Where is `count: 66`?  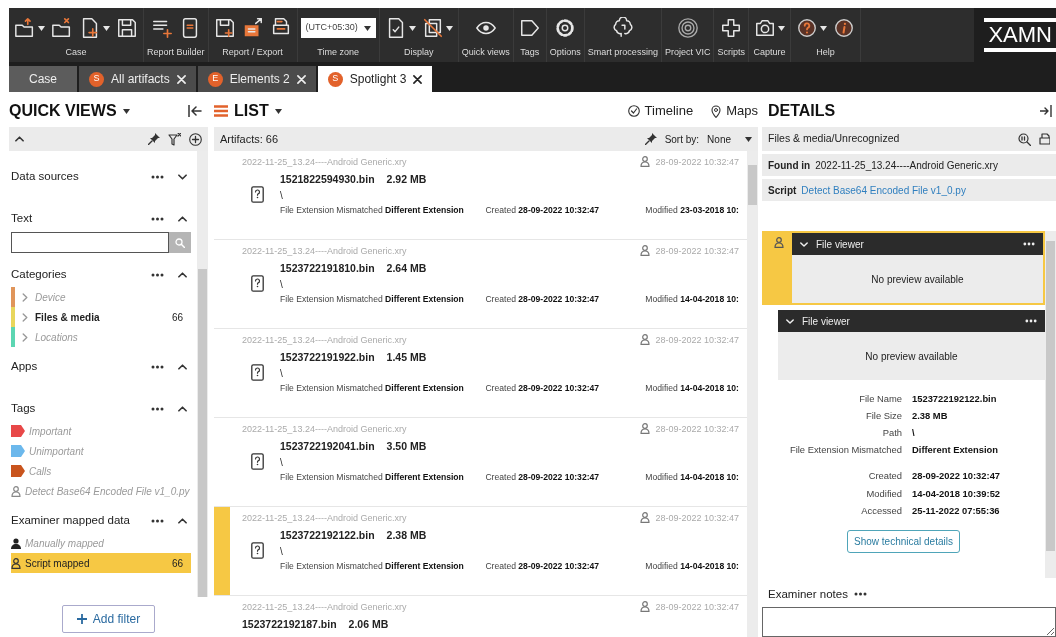 count: 66 is located at coordinates (177, 563).